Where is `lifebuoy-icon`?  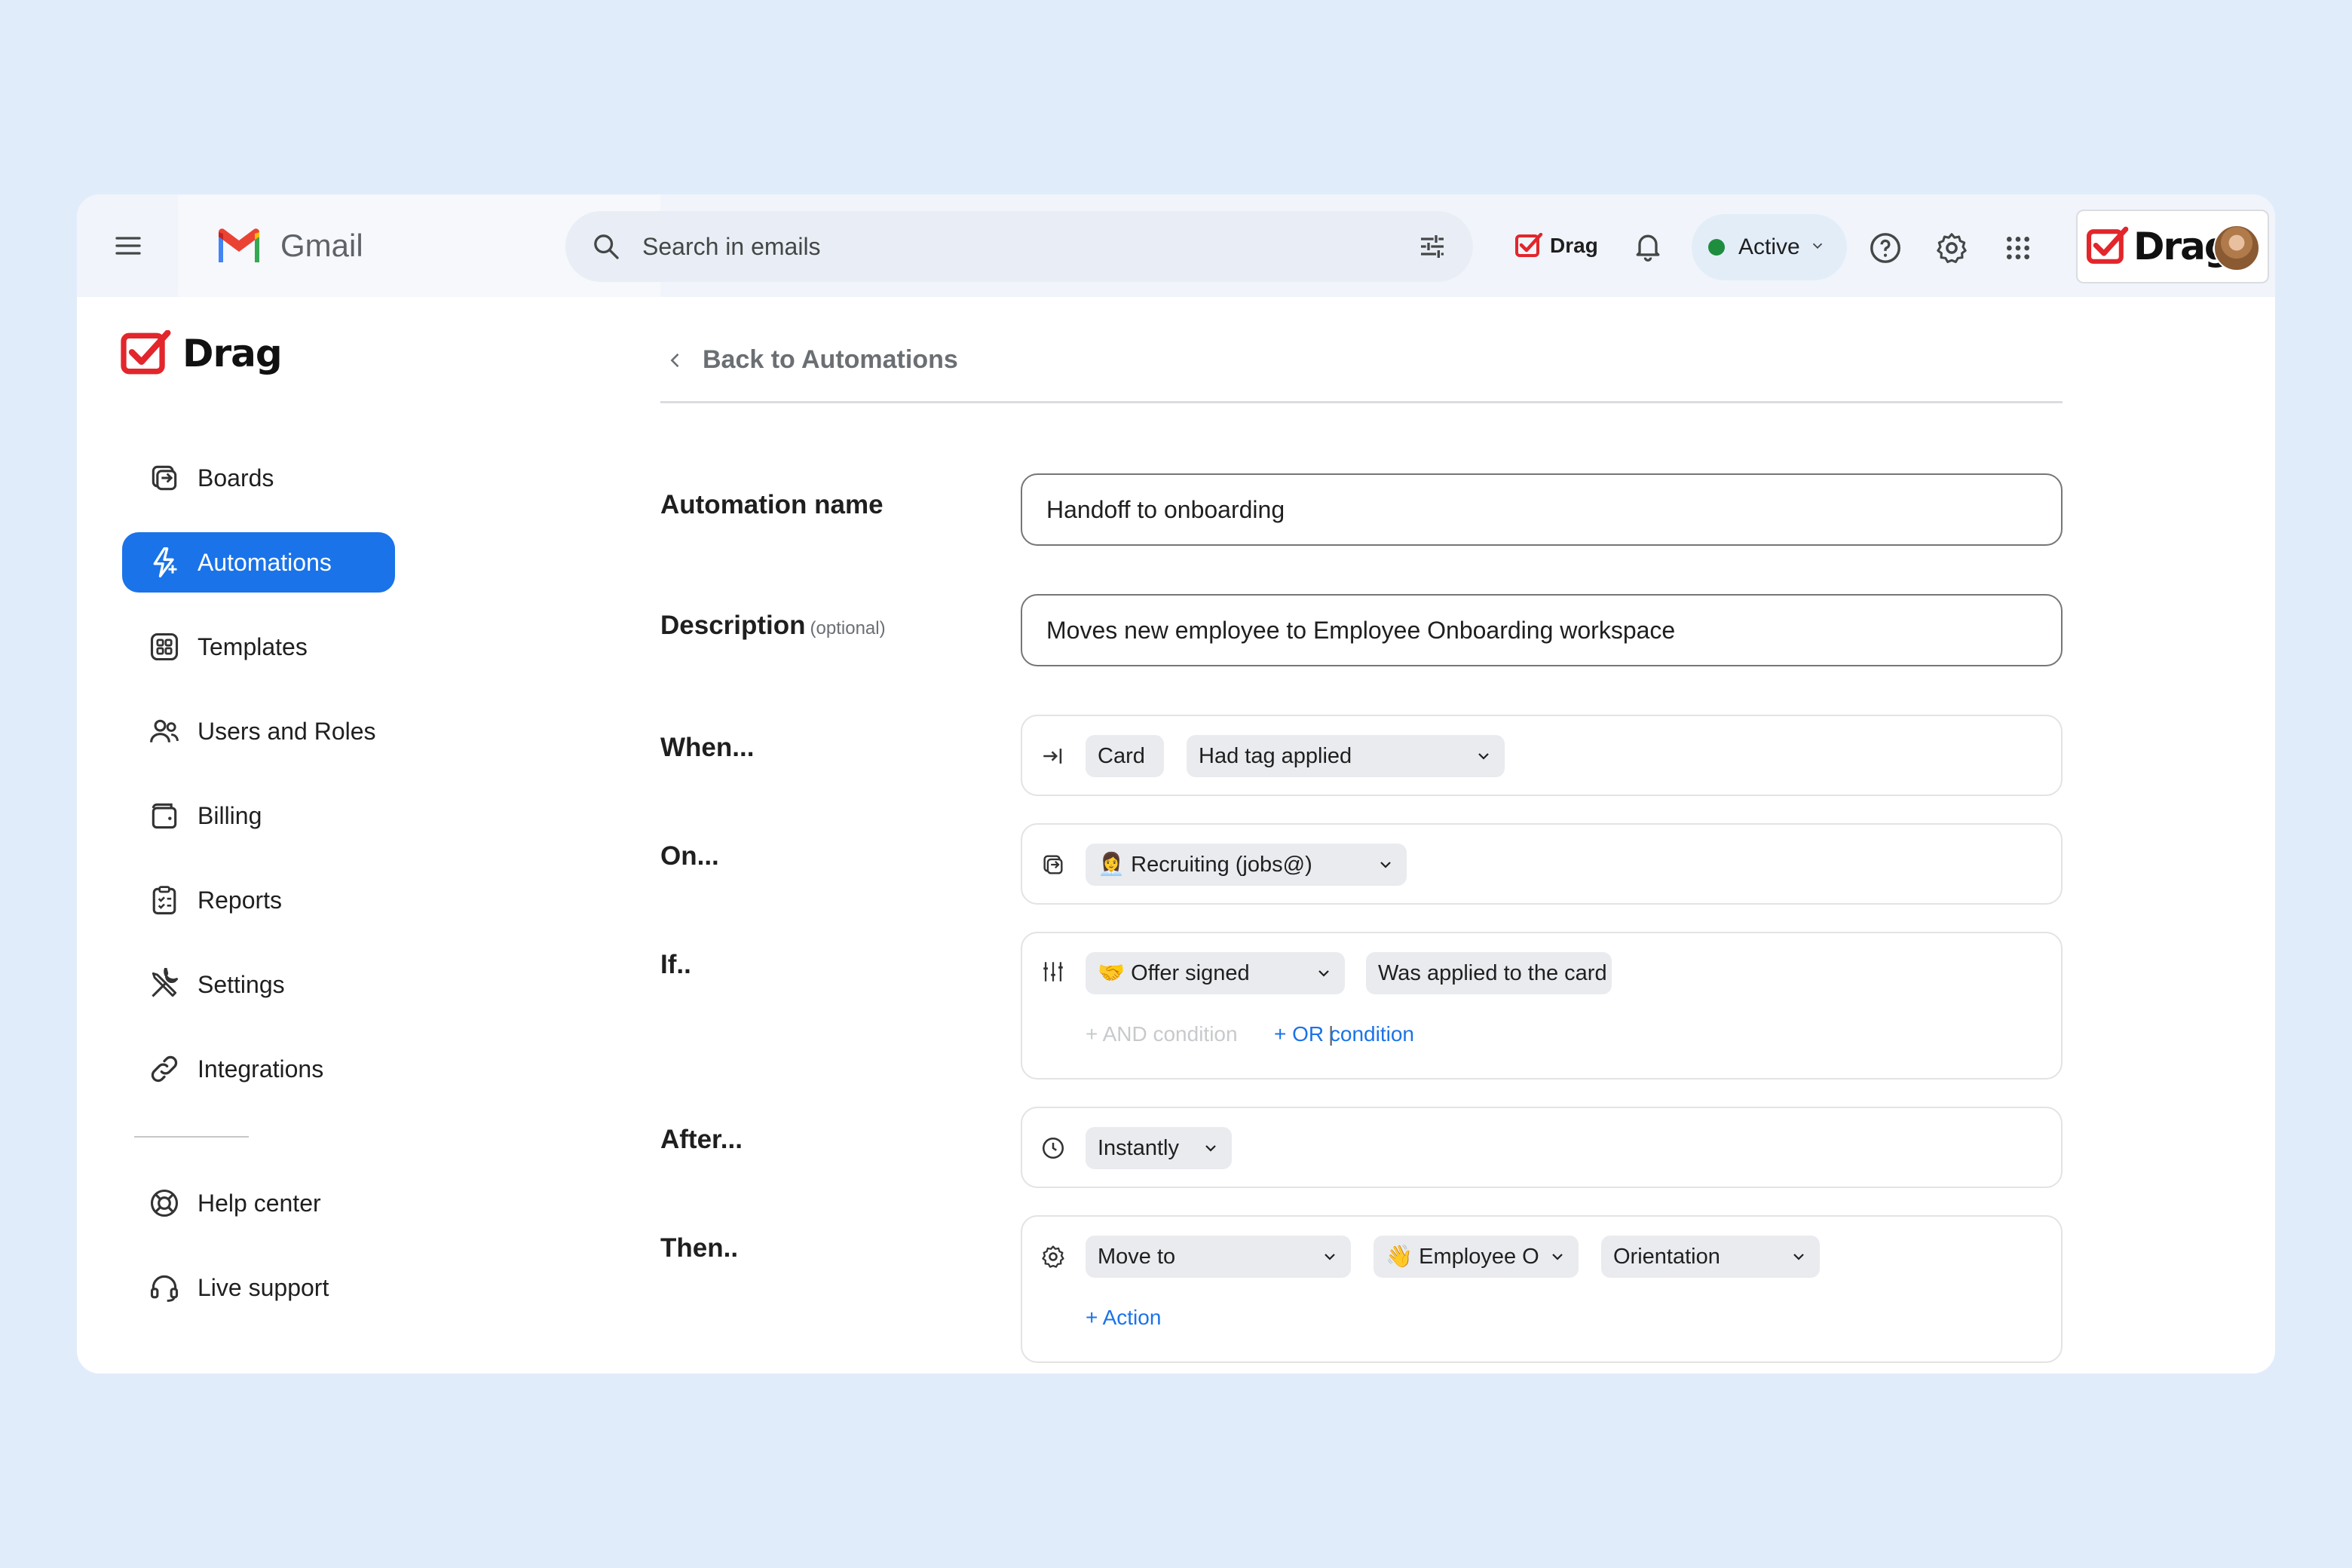 lifebuoy-icon is located at coordinates (164, 1203).